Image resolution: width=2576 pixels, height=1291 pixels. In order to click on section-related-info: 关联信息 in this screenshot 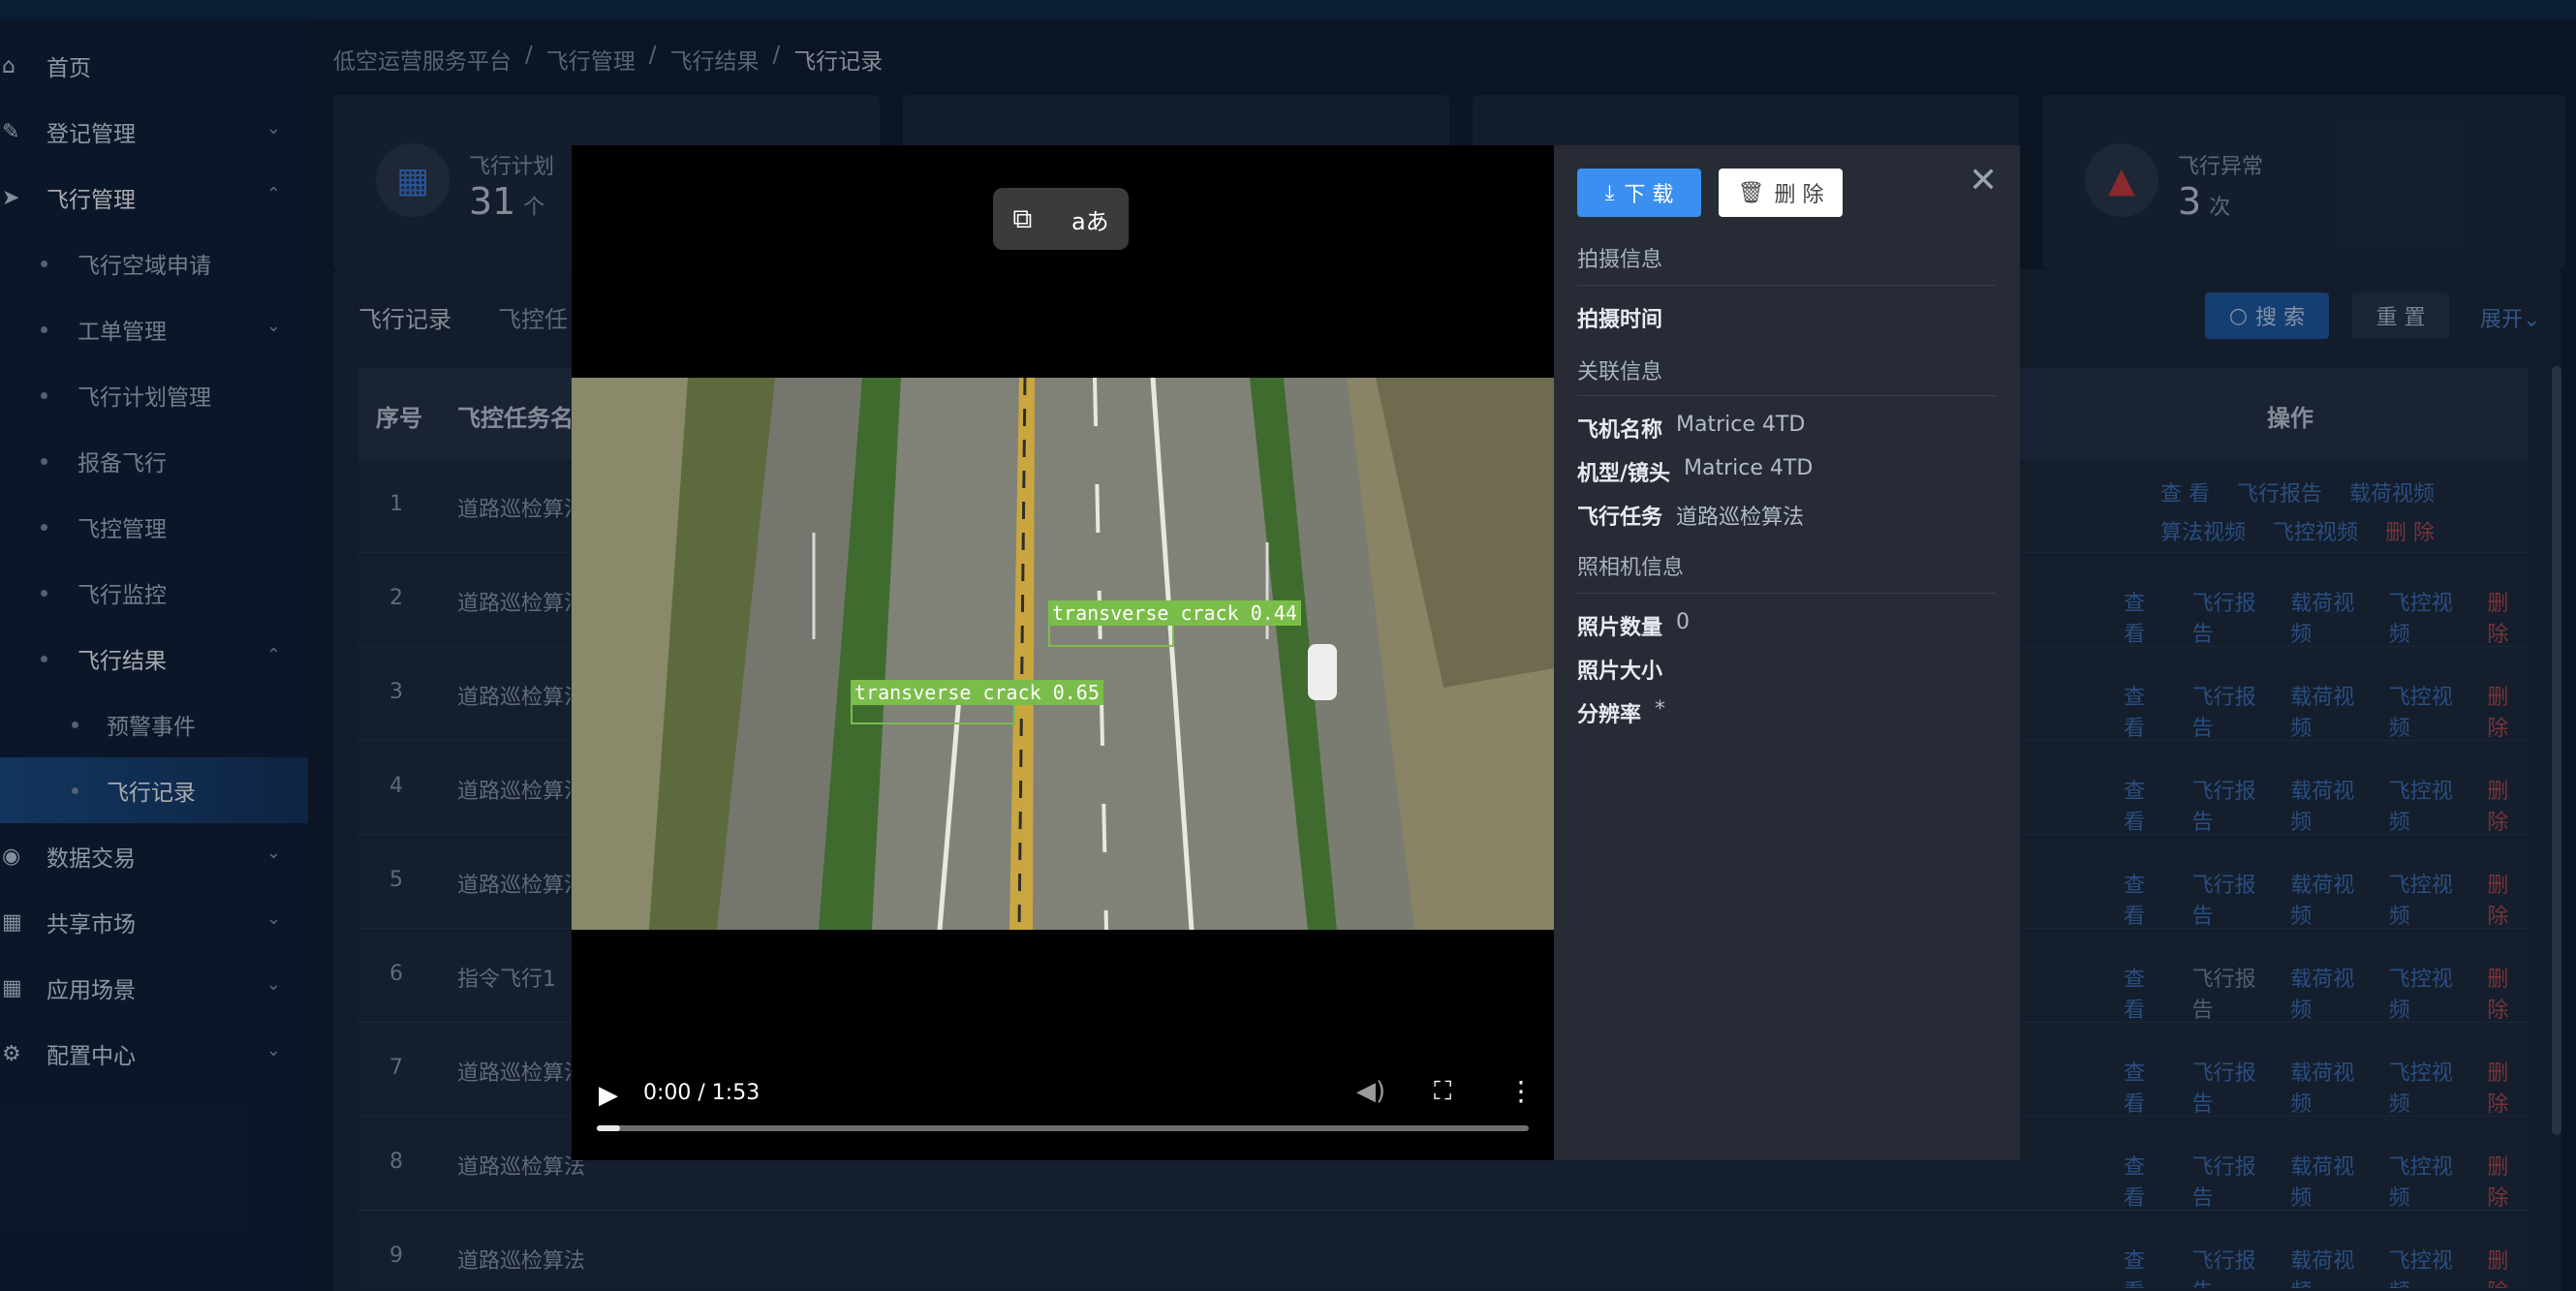, I will do `click(1620, 372)`.